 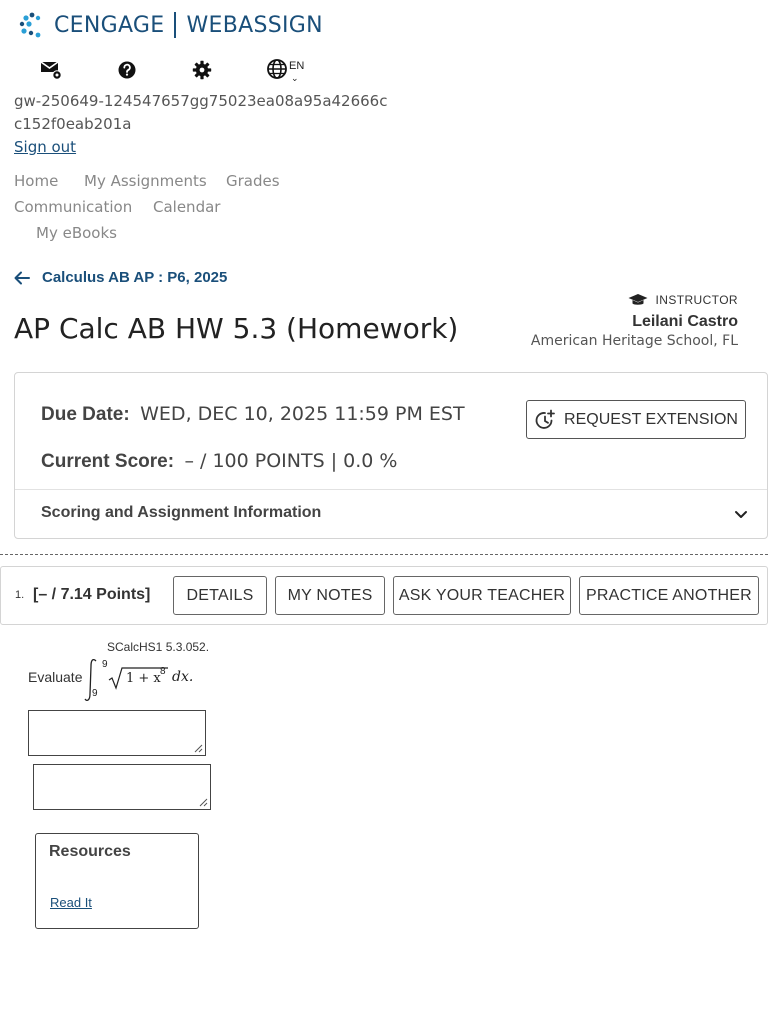 What do you see at coordinates (220, 595) in the screenshot?
I see `details-button: DETAILS` at bounding box center [220, 595].